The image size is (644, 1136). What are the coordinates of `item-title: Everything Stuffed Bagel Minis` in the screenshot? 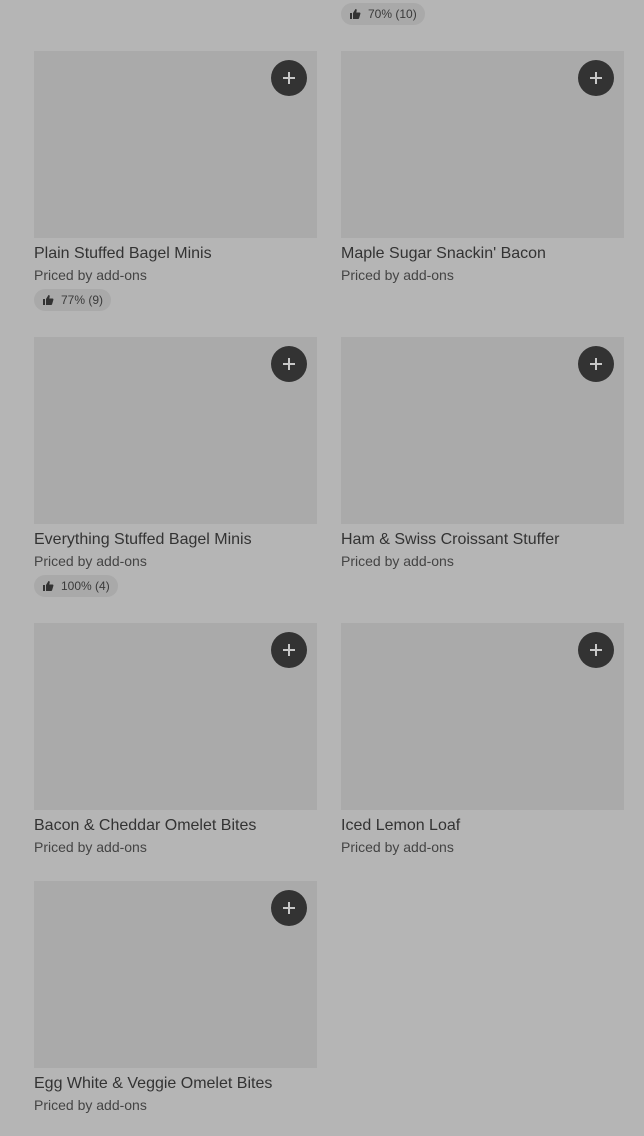 It's located at (175, 539).